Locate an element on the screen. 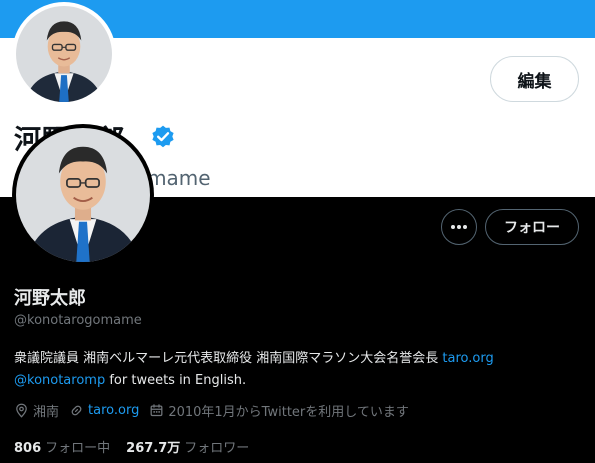 This screenshot has height=463, width=595. joined-text: 2010年1月からTwitterを利用しています is located at coordinates (288, 412).